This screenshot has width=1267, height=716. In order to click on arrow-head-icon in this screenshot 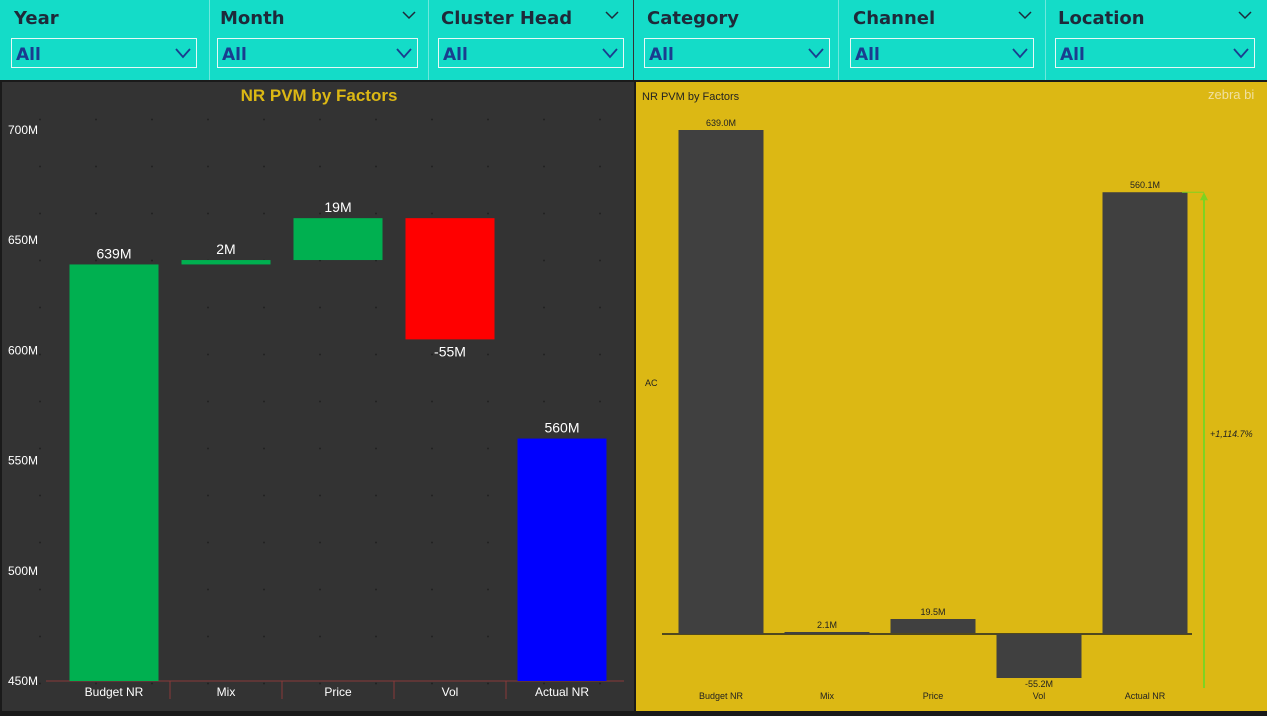, I will do `click(1204, 196)`.